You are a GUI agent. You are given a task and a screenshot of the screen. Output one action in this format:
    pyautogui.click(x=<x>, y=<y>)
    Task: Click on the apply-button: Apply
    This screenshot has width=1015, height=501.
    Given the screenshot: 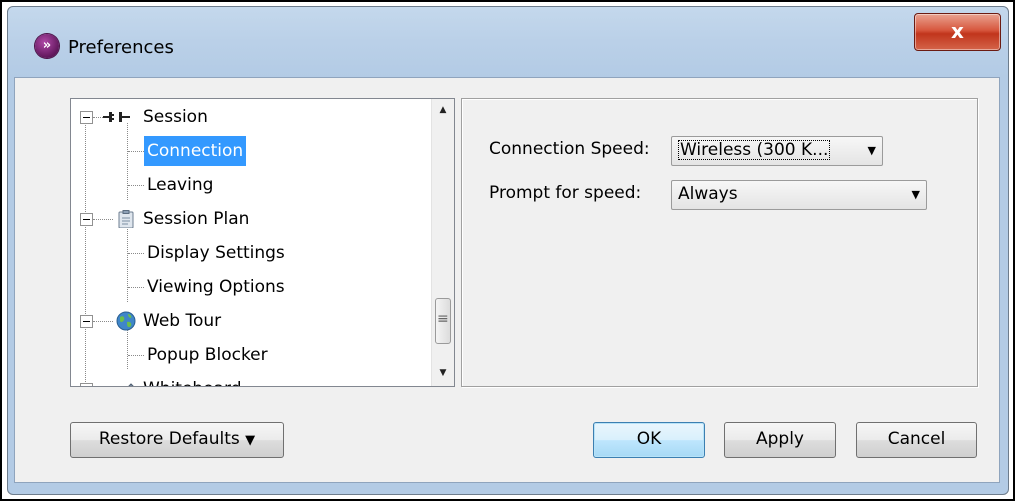 What is the action you would take?
    pyautogui.click(x=780, y=440)
    